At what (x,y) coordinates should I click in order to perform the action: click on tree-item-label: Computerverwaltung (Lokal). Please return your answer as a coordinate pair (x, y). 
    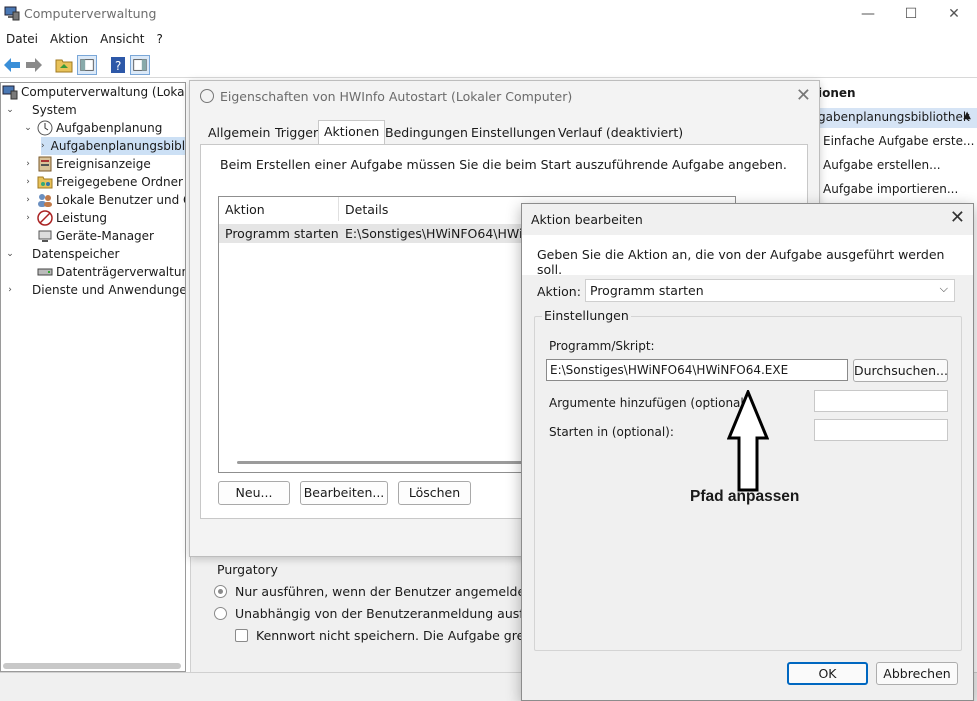
    Looking at the image, I should click on (103, 92).